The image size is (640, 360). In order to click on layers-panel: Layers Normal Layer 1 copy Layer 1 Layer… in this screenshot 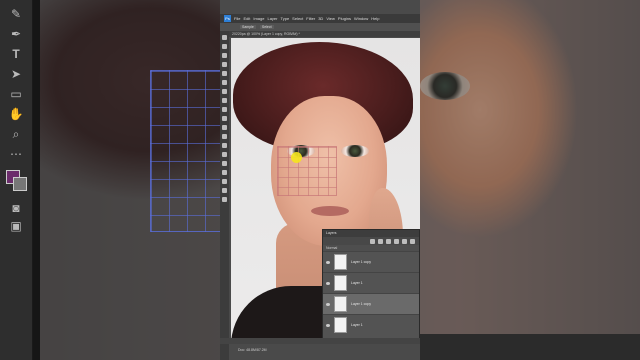, I will do `click(371, 285)`.